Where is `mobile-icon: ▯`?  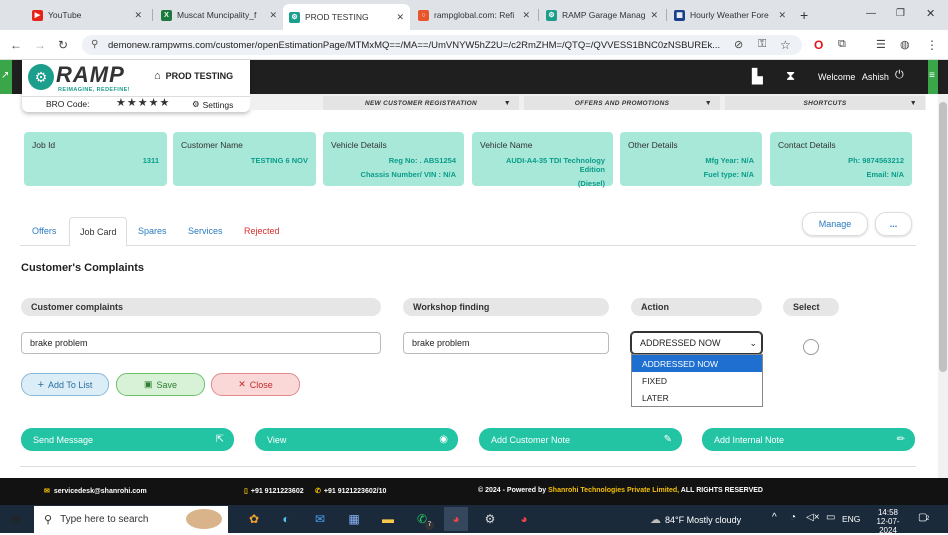 mobile-icon: ▯ is located at coordinates (246, 491).